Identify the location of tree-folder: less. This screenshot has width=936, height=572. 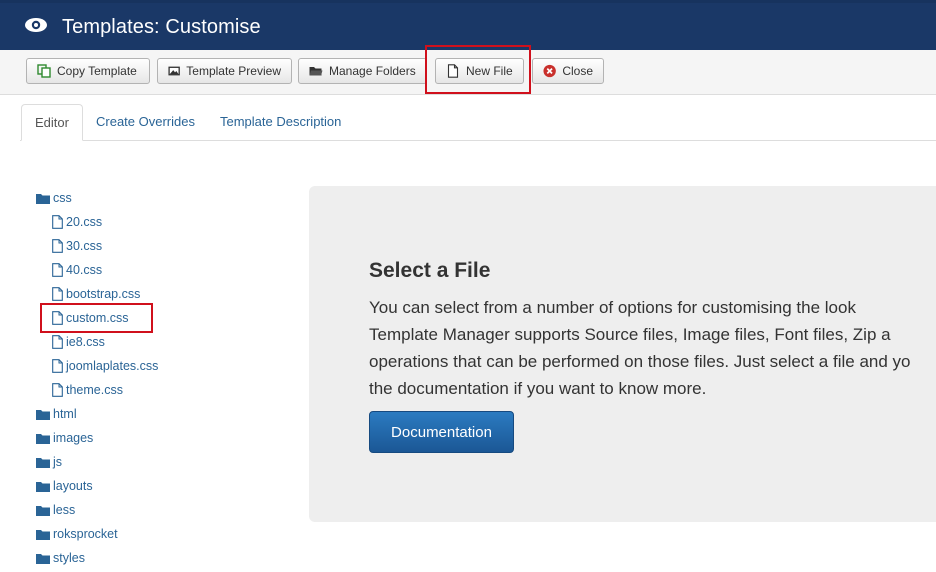
(55, 510).